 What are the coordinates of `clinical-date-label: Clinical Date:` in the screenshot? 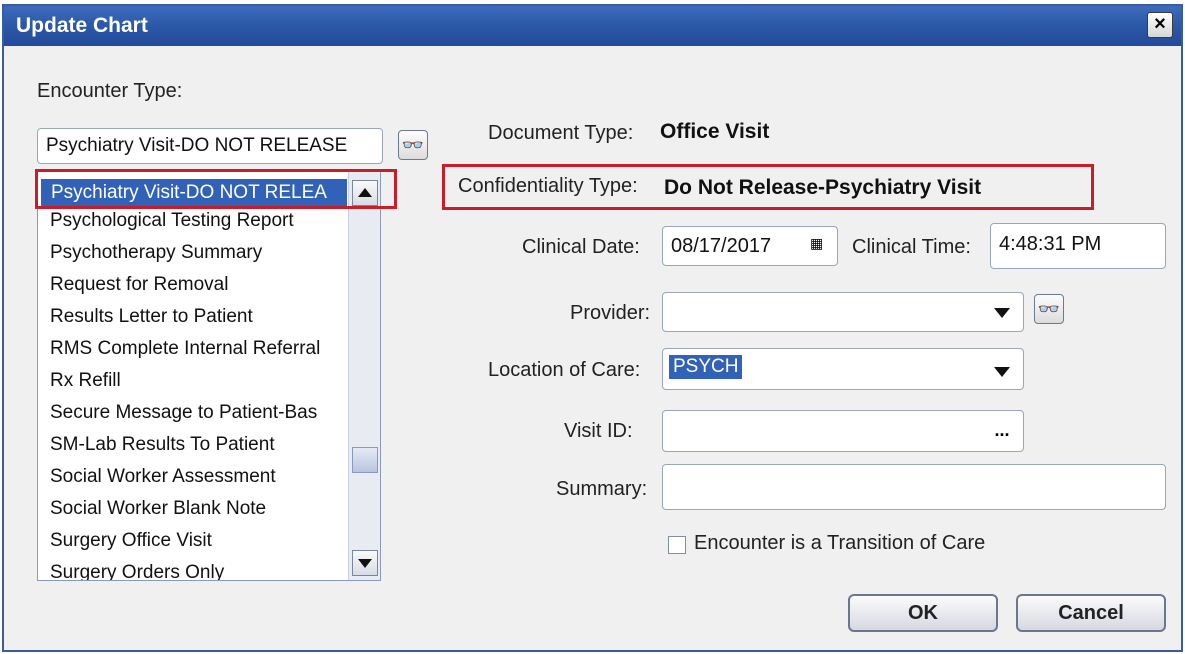 It's located at (581, 247).